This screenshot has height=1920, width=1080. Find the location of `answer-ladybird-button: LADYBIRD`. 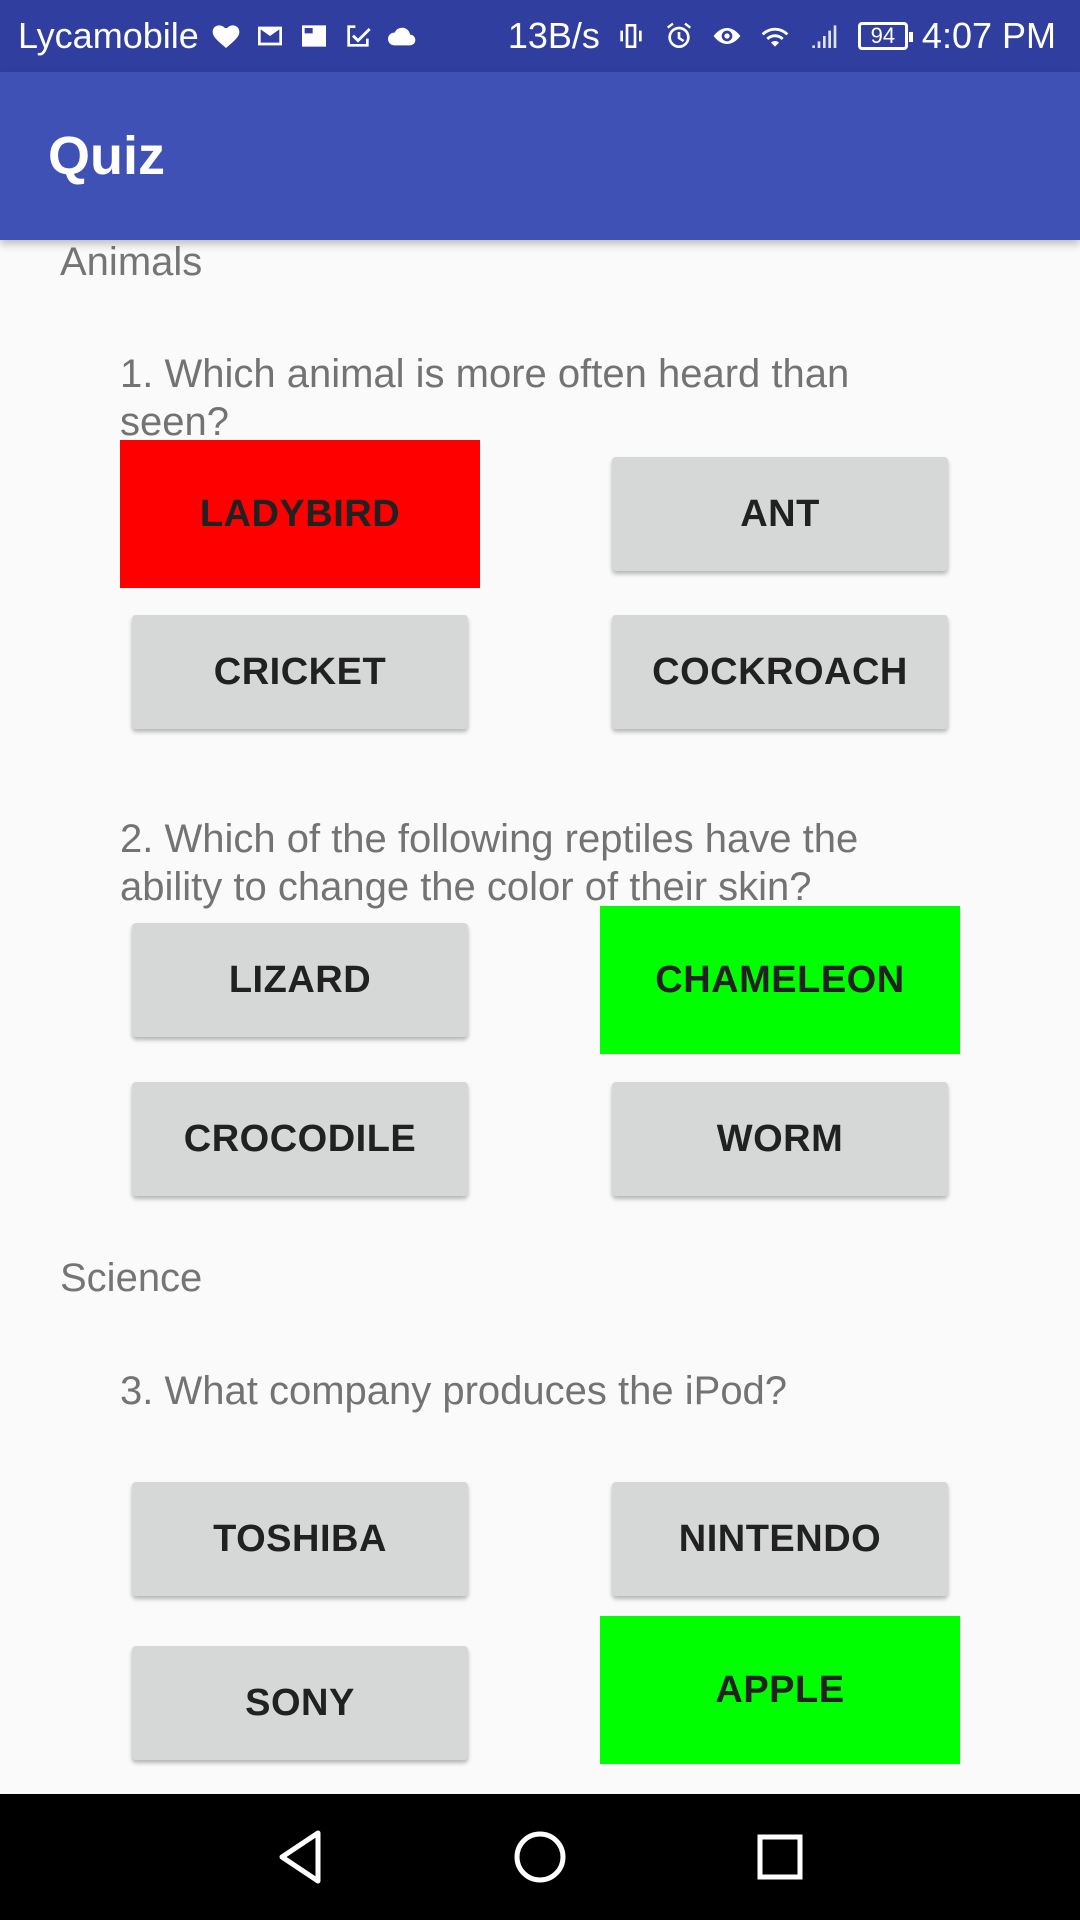

answer-ladybird-button: LADYBIRD is located at coordinates (300, 514).